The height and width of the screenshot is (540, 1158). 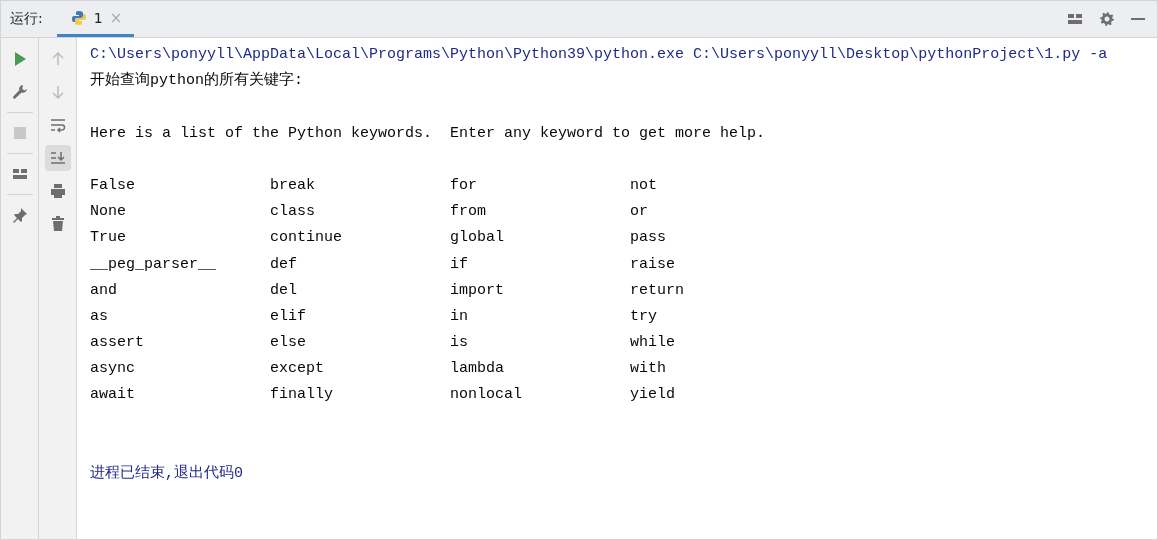 I want to click on keyword-text: class, so click(x=293, y=212).